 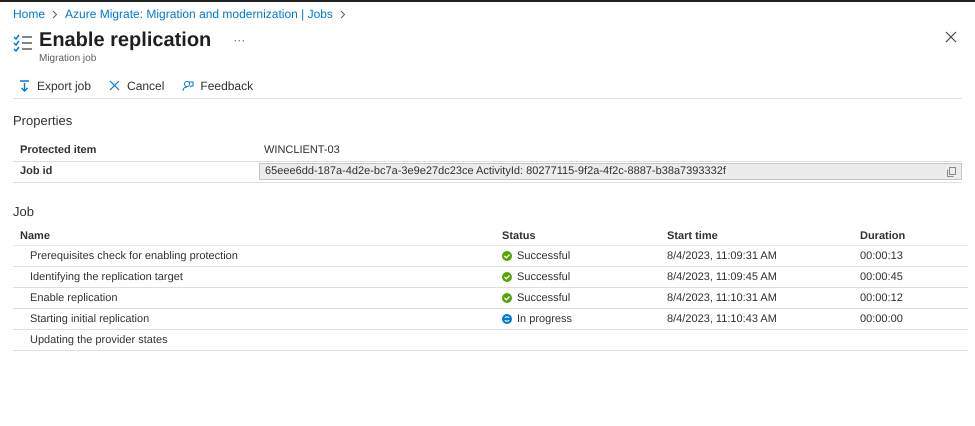 What do you see at coordinates (24, 211) in the screenshot?
I see `section-heading: Job` at bounding box center [24, 211].